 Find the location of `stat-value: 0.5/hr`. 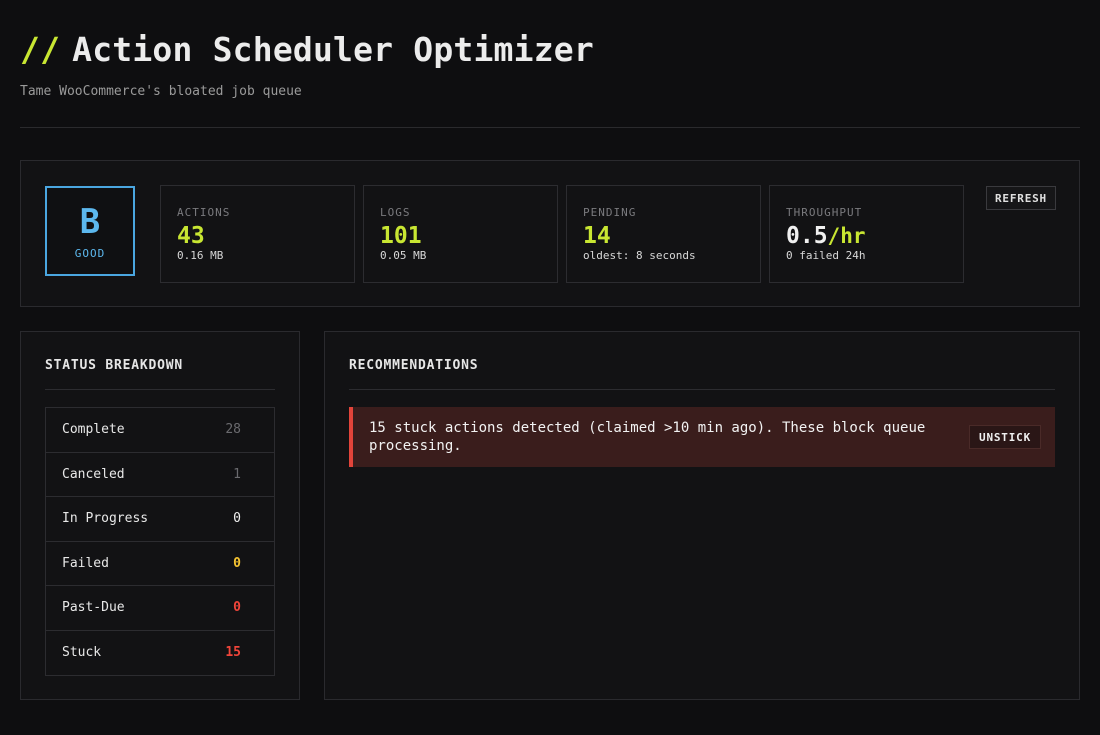

stat-value: 0.5/hr is located at coordinates (866, 236).